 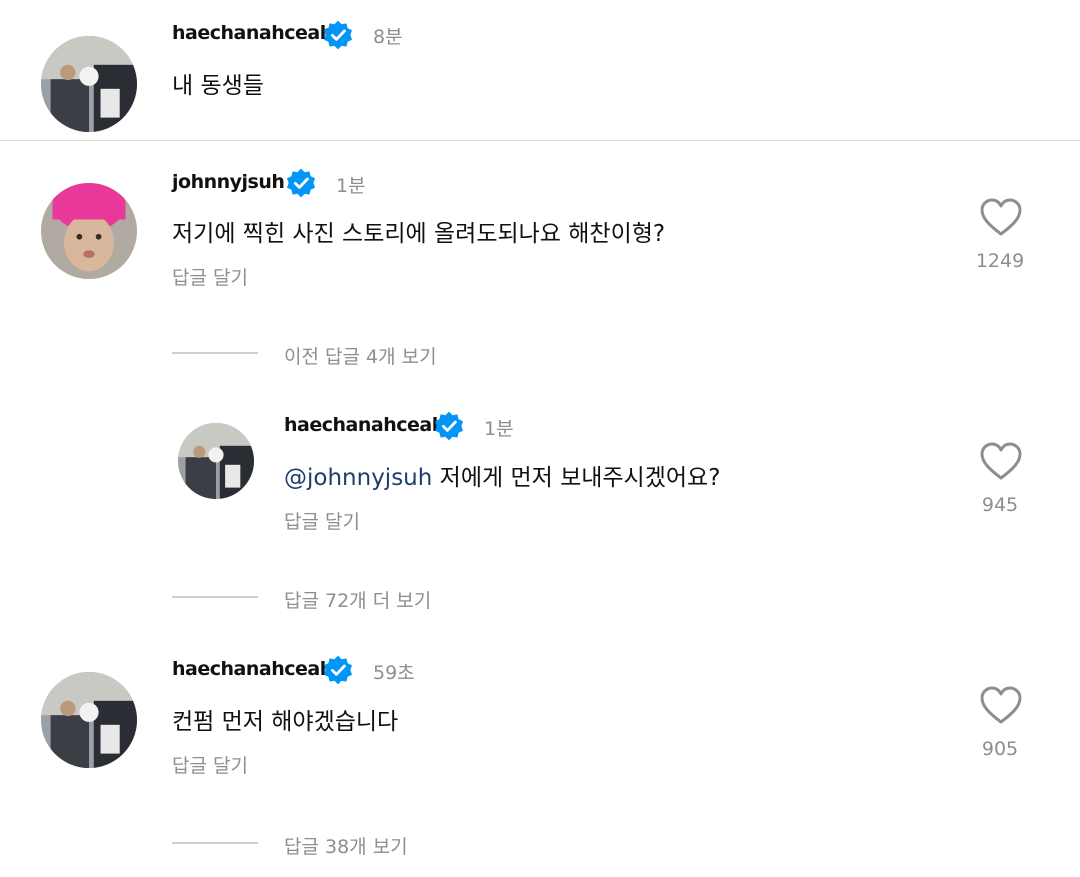 What do you see at coordinates (228, 182) in the screenshot?
I see `username: johnnyjsuh` at bounding box center [228, 182].